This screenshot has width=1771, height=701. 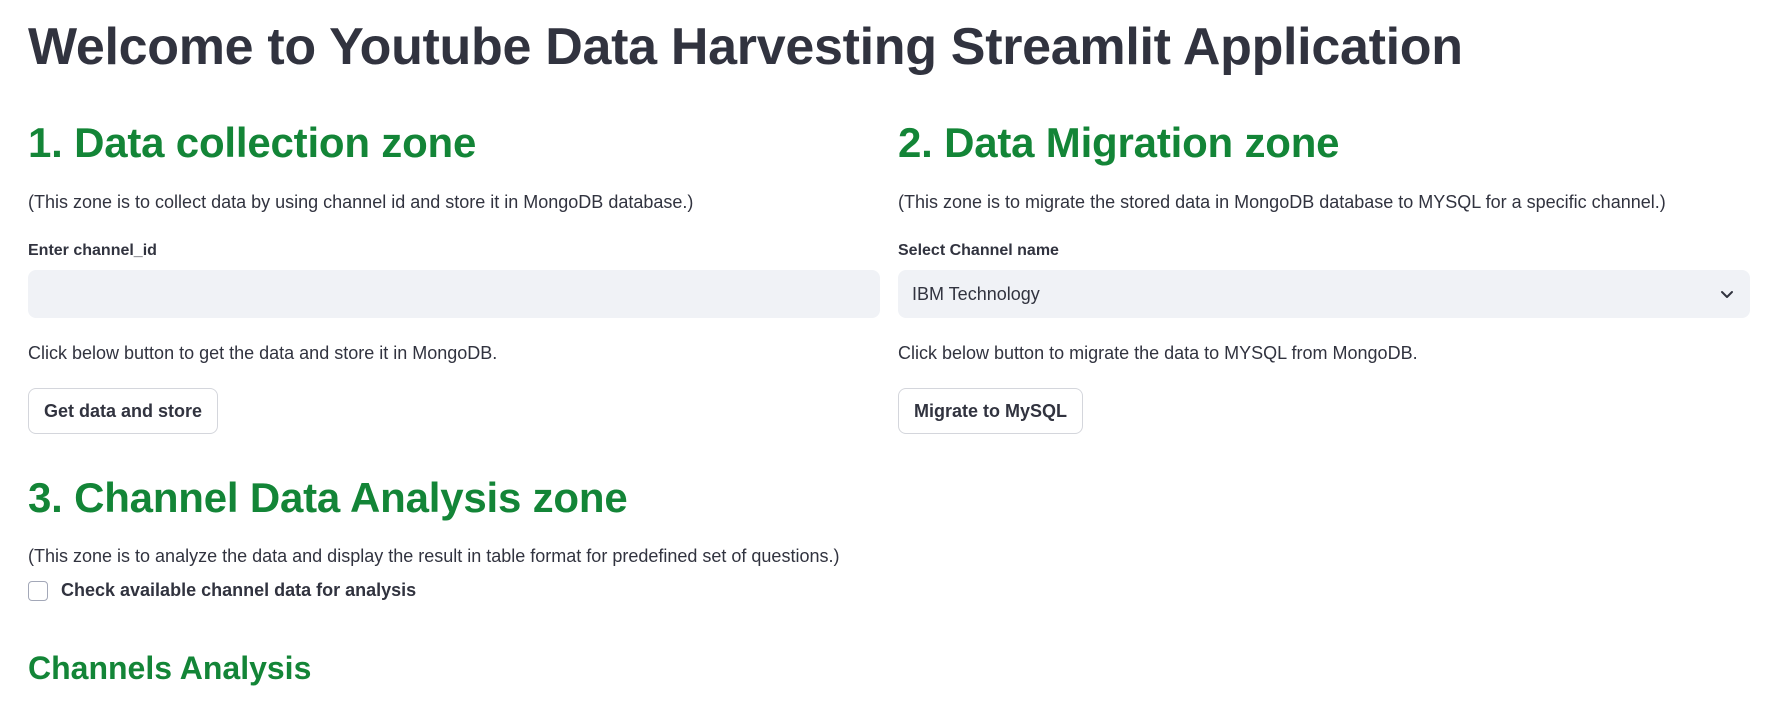 What do you see at coordinates (92, 250) in the screenshot?
I see `channel-id-label: Enter channel_id` at bounding box center [92, 250].